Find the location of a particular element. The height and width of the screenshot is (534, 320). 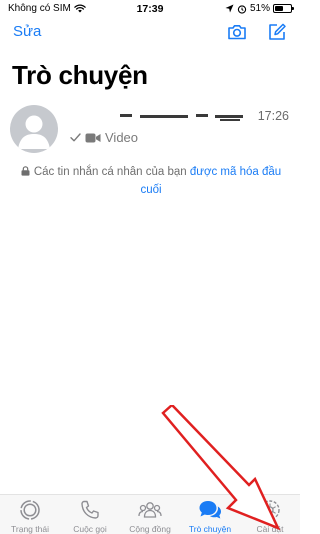

status-right: 51% is located at coordinates (259, 8).